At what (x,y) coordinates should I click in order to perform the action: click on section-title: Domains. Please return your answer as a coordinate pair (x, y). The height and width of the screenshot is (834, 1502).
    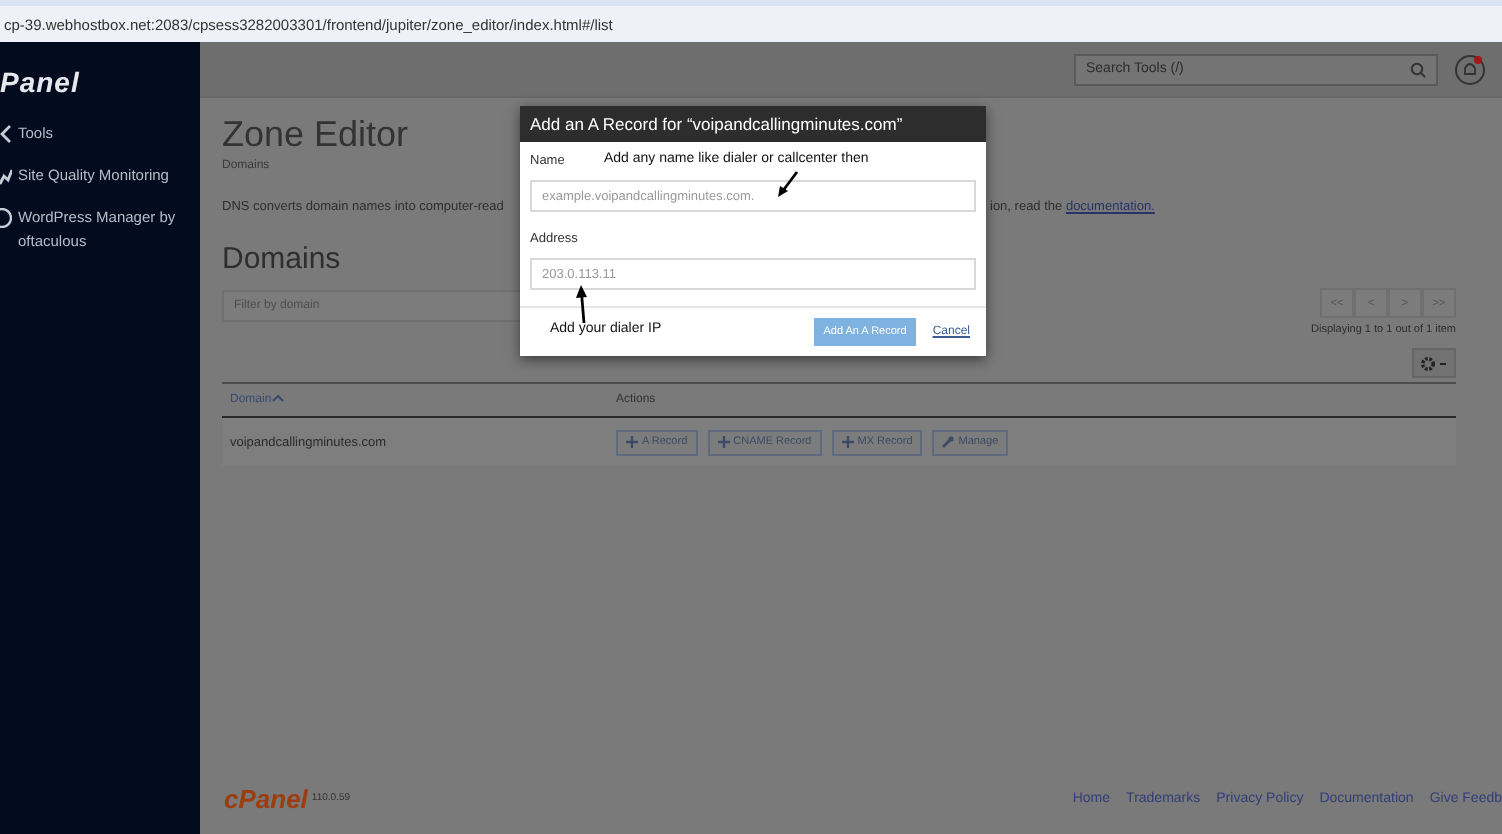
    Looking at the image, I should click on (281, 259).